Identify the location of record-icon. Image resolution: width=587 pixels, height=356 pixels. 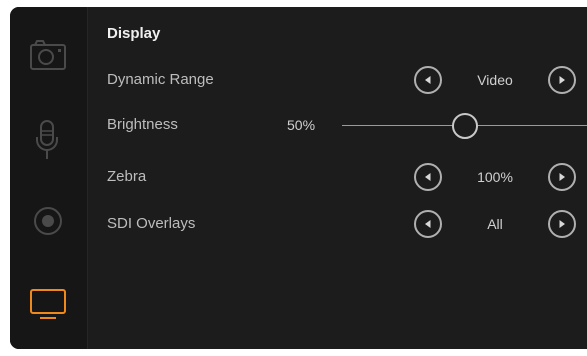
(48, 221).